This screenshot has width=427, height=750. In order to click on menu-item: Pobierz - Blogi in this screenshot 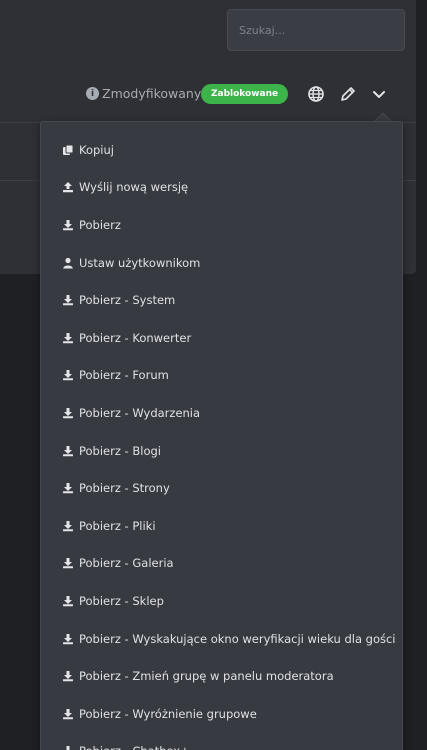, I will do `click(221, 451)`.